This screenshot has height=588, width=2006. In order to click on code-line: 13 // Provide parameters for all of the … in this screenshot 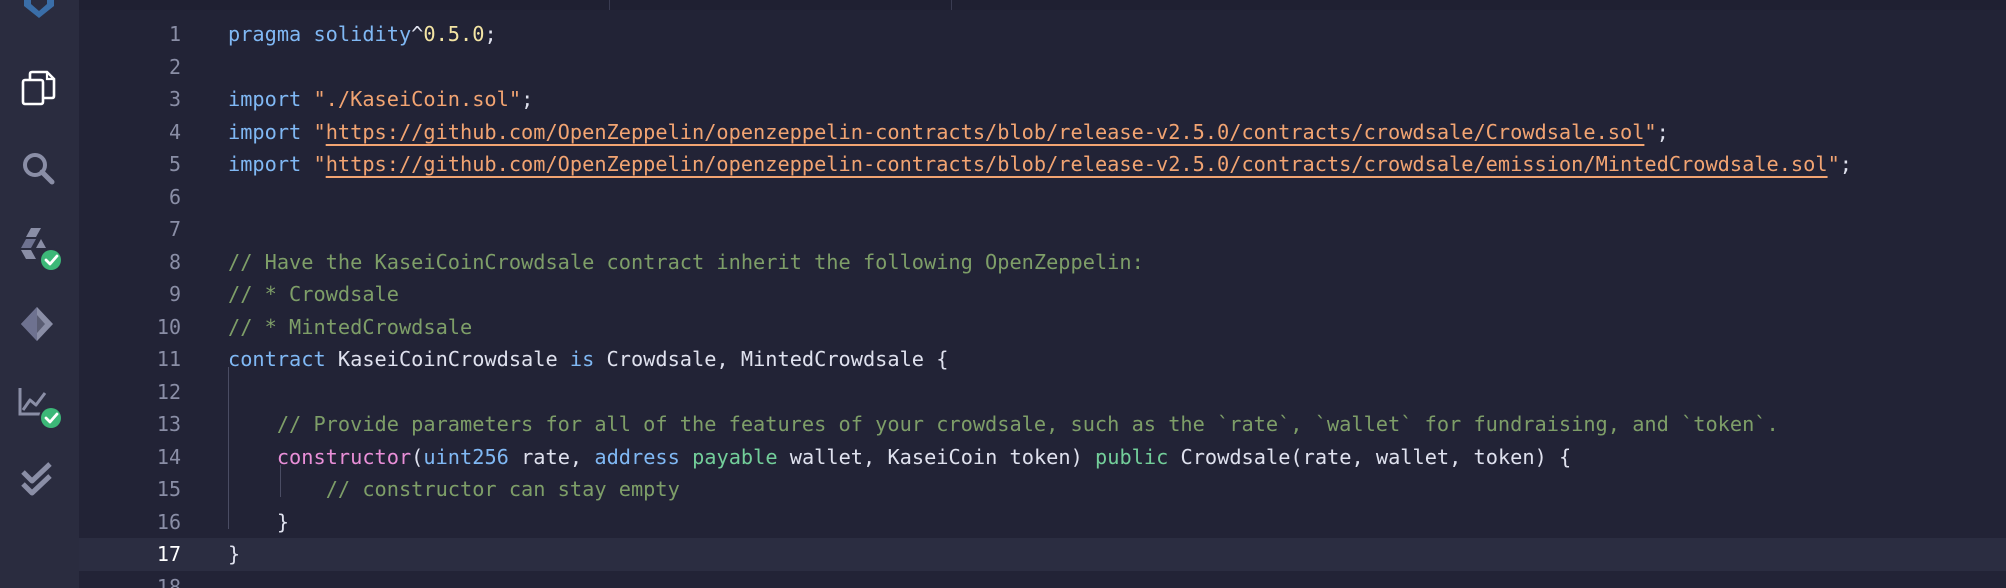, I will do `click(1042, 424)`.